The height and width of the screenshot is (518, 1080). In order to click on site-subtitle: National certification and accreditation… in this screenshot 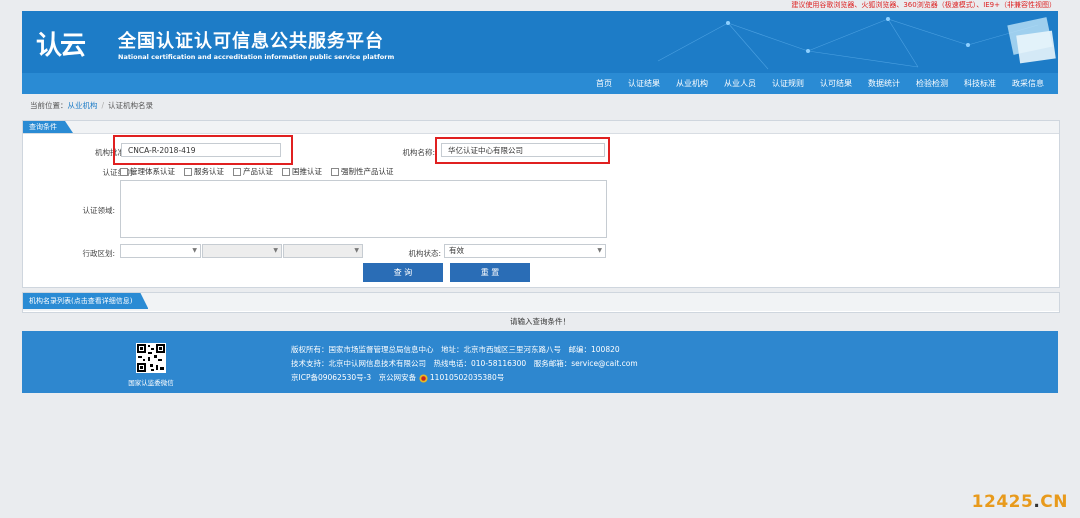, I will do `click(256, 57)`.